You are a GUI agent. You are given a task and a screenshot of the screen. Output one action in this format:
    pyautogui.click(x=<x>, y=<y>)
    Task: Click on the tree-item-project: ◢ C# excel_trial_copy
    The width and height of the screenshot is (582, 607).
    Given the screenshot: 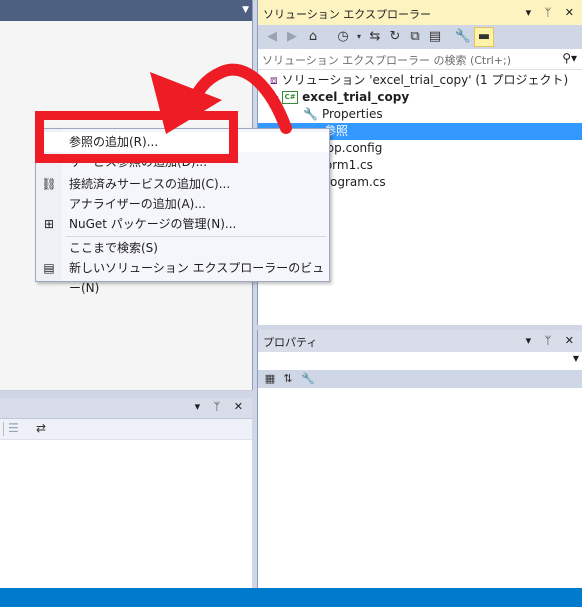 What is the action you would take?
    pyautogui.click(x=340, y=97)
    